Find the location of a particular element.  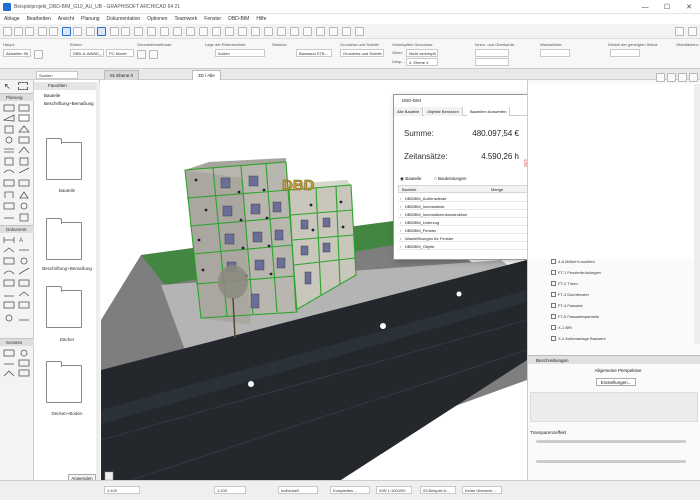

zoom-field: 1:100 is located at coordinates (122, 490).